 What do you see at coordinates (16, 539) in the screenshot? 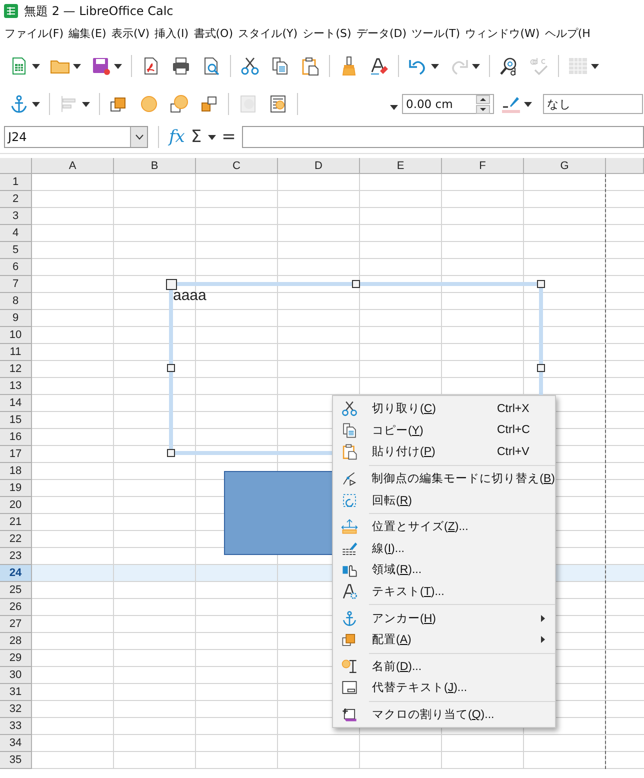
I see `row-header: 22` at bounding box center [16, 539].